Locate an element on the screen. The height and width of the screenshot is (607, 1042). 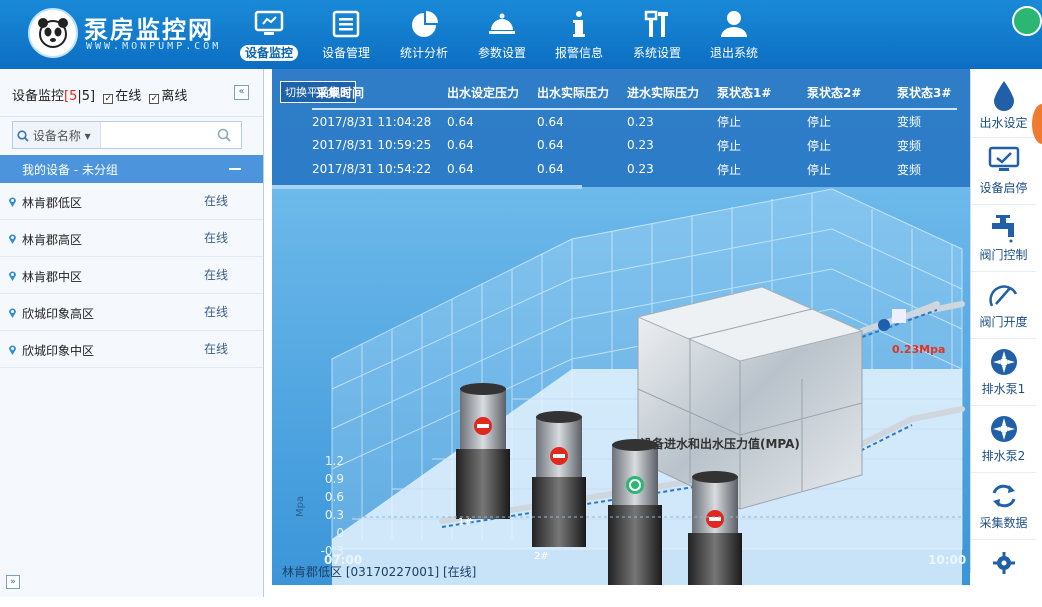
online-filter-label: 在线 is located at coordinates (128, 96).